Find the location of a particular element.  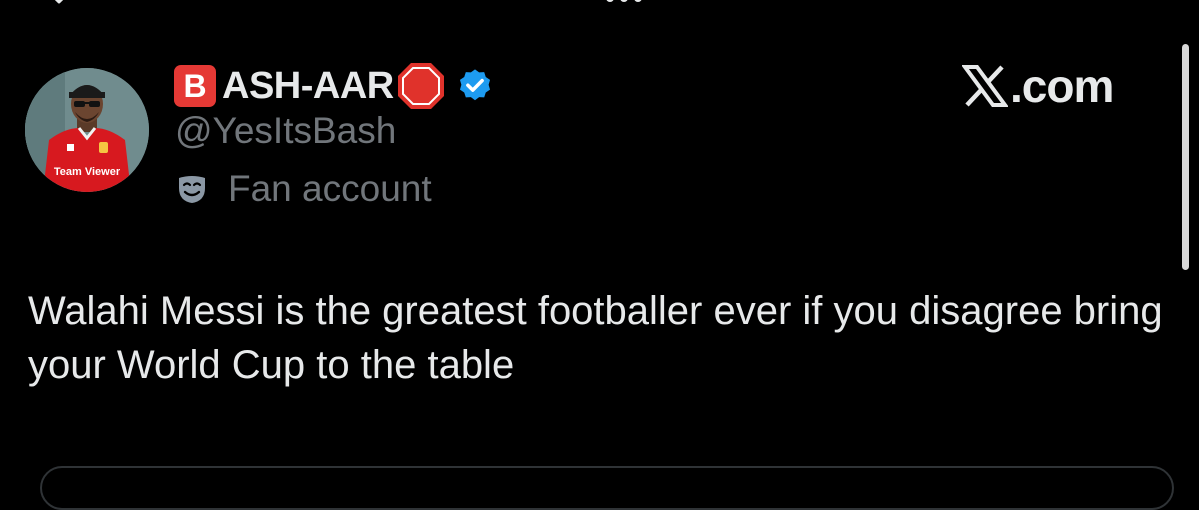

account-label-text: Fan account is located at coordinates (330, 188).